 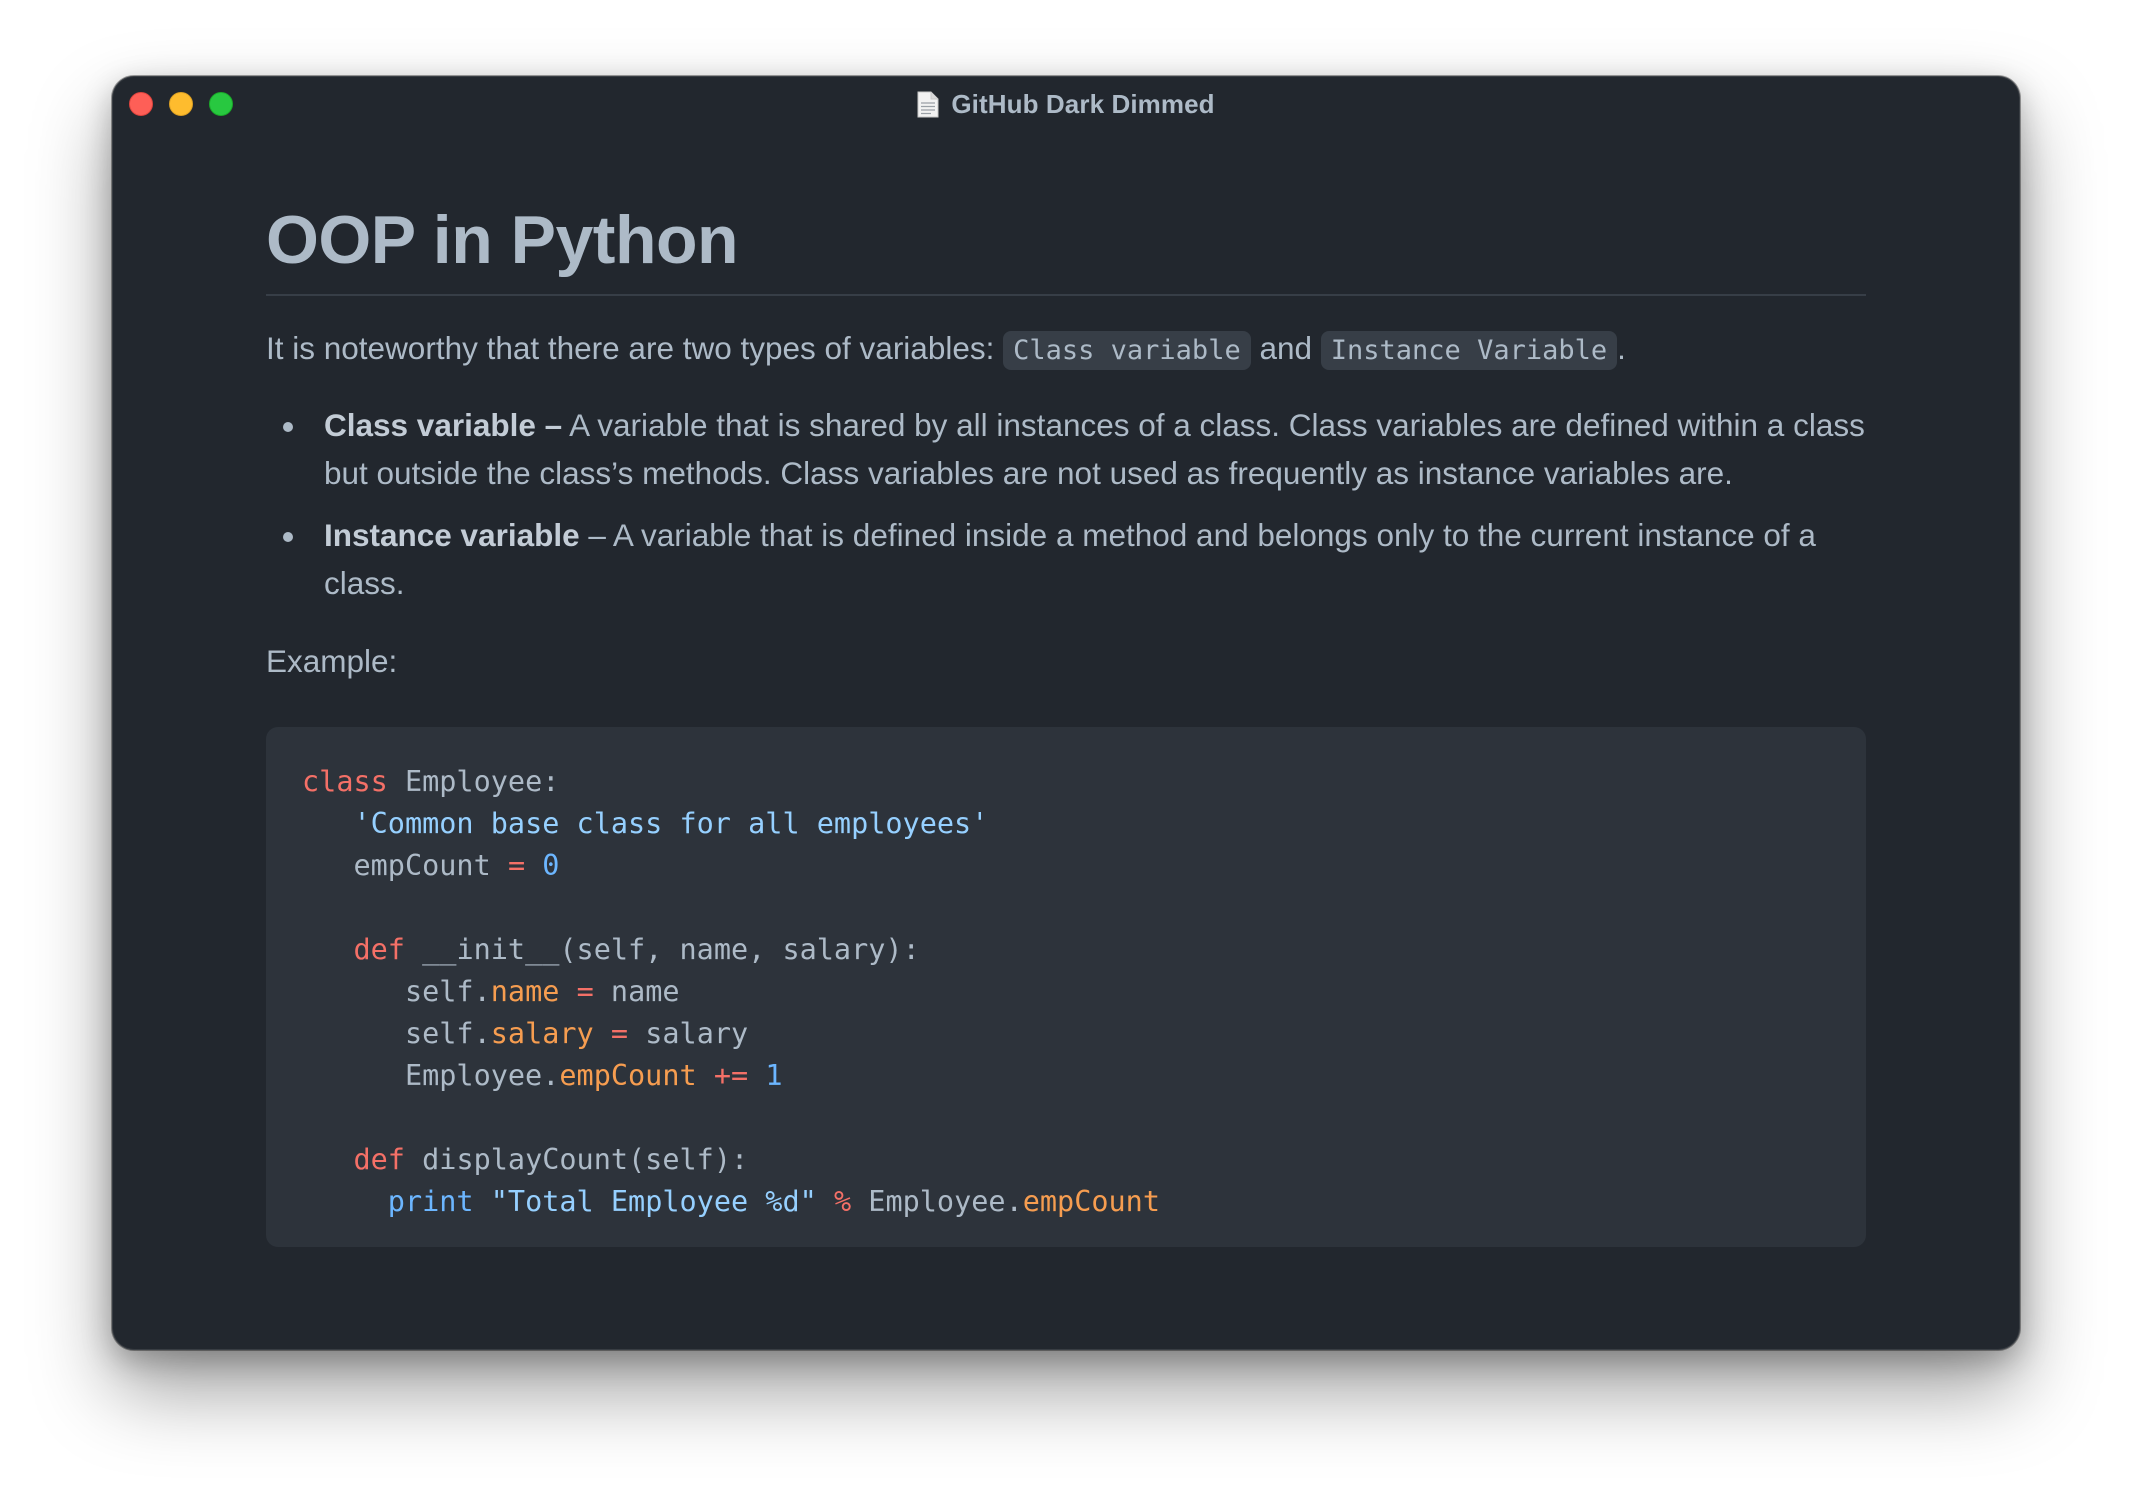 What do you see at coordinates (774, 1076) in the screenshot?
I see `code-number: 1` at bounding box center [774, 1076].